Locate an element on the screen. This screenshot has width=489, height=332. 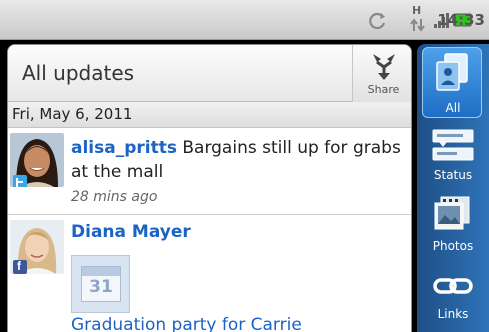
header-bar: All updates Share is located at coordinates (209, 73).